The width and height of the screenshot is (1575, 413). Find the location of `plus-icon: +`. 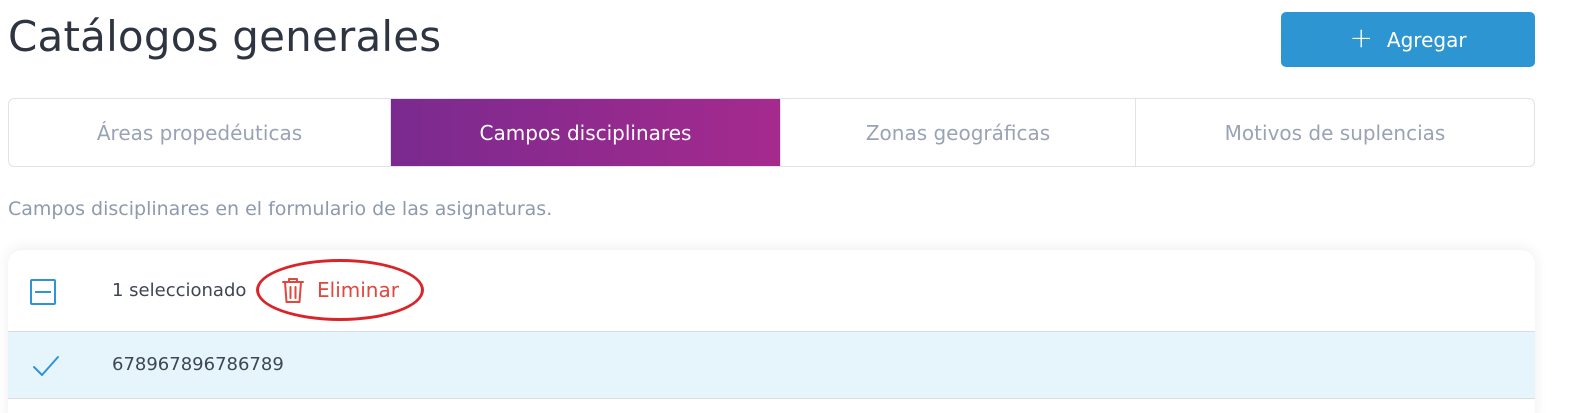

plus-icon: + is located at coordinates (1361, 37).